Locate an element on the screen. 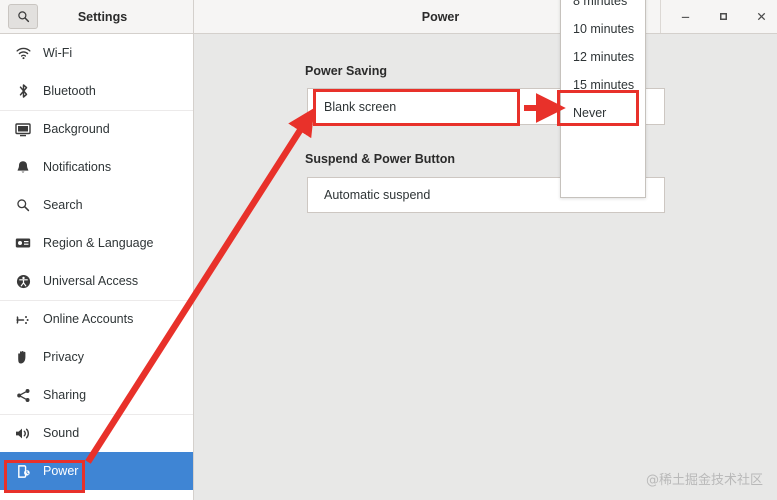 The image size is (777, 500). suspend-power-button-heading: Suspend & Power Button is located at coordinates (380, 159).